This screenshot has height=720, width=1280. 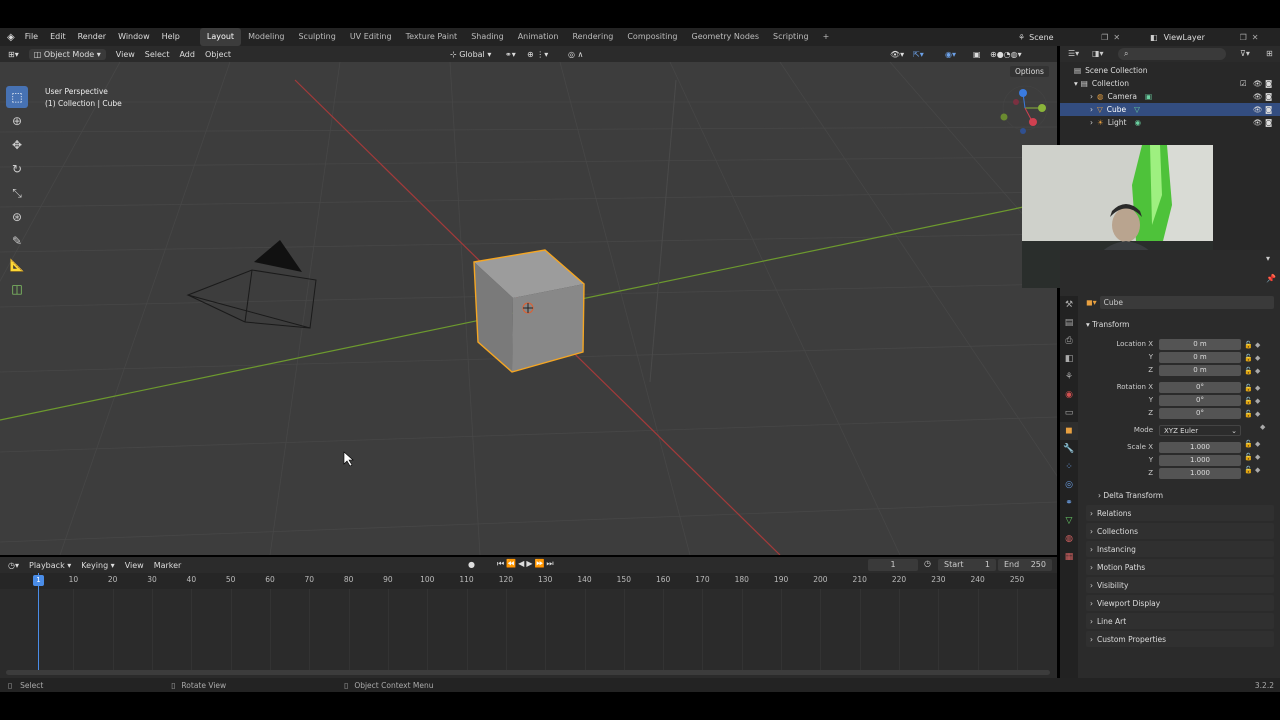 What do you see at coordinates (168, 565) in the screenshot?
I see `marker-menu: Marker` at bounding box center [168, 565].